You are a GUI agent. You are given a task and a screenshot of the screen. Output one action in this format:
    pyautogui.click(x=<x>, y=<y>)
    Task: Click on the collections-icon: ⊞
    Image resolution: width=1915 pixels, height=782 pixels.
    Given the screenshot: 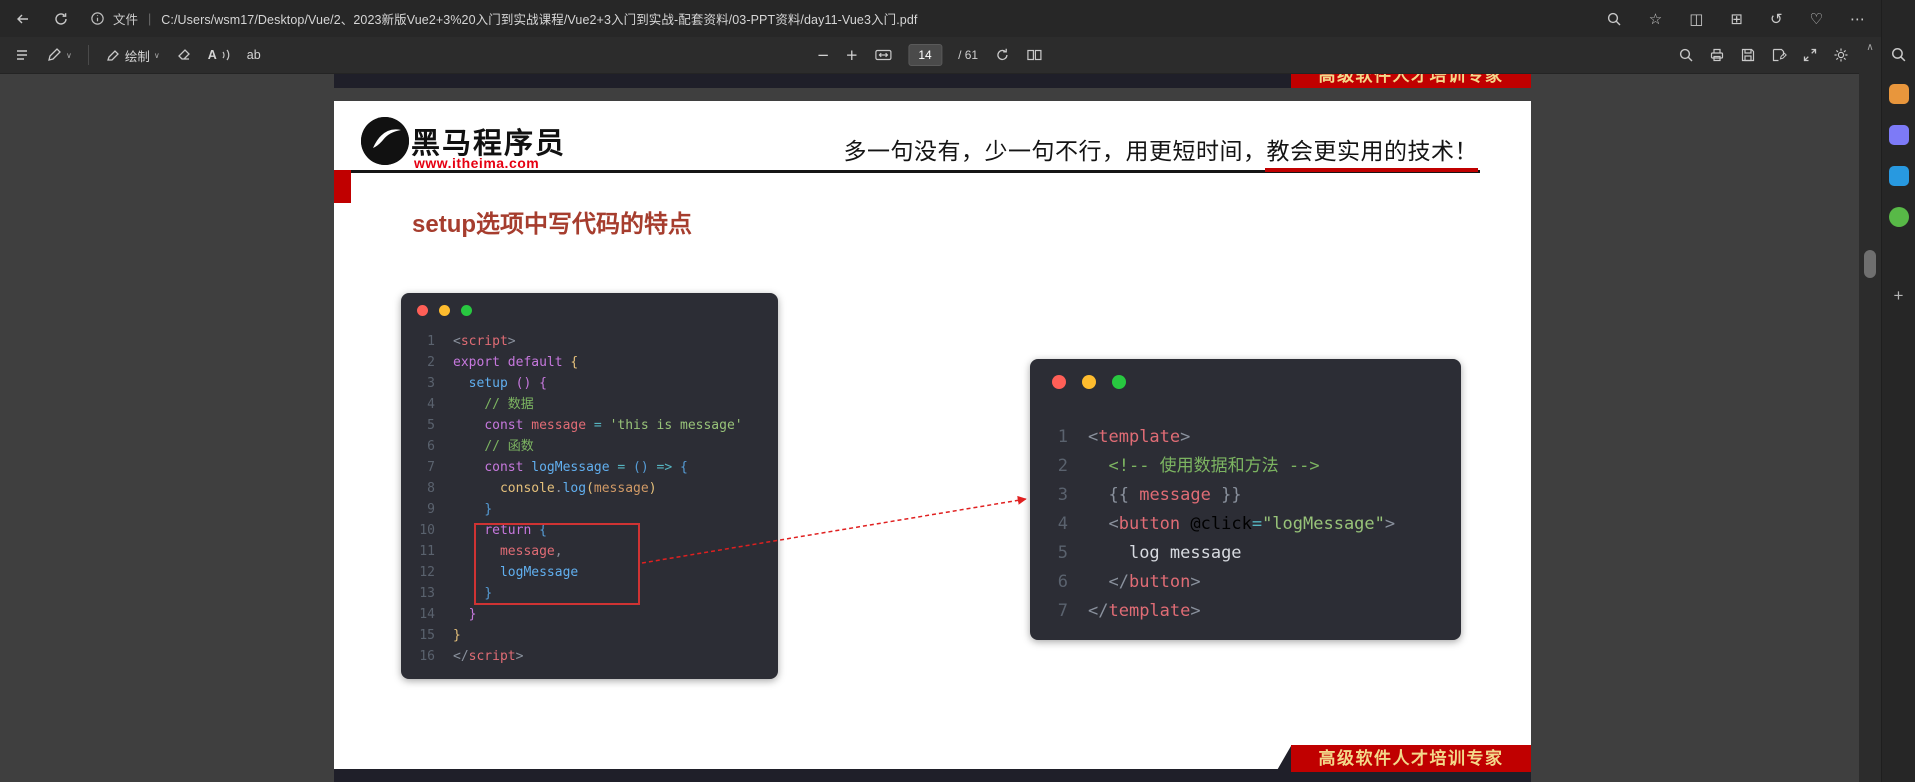 What is the action you would take?
    pyautogui.click(x=1736, y=19)
    